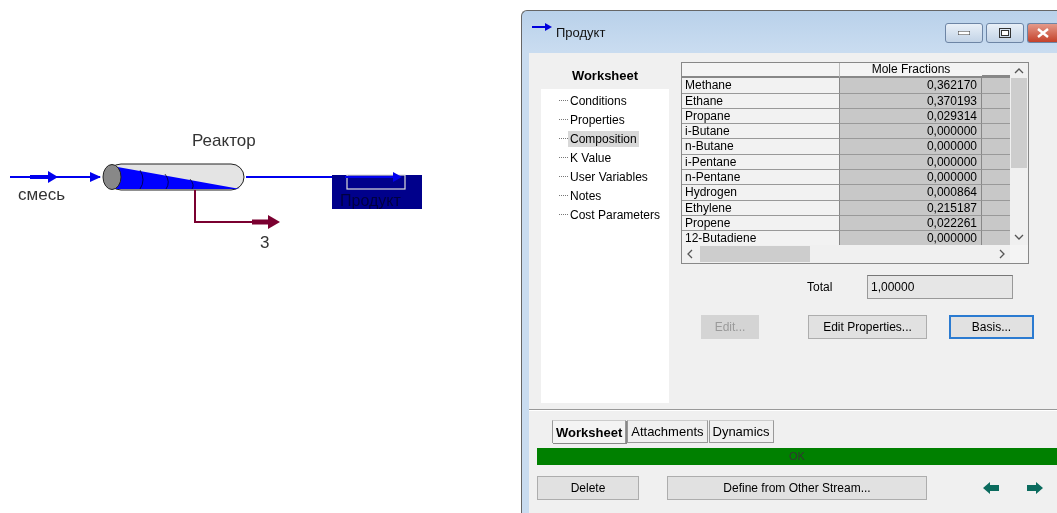 The width and height of the screenshot is (1057, 513). Describe the element at coordinates (1019, 71) in the screenshot. I see `scroll-up-icon` at that location.